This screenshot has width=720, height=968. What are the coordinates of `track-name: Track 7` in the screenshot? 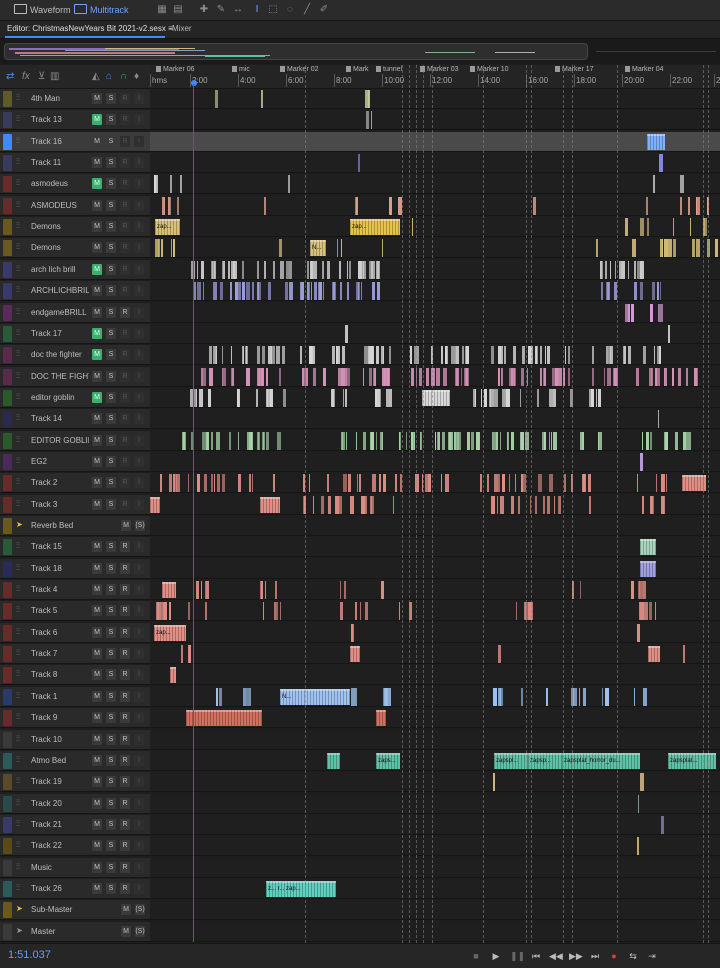 It's located at (60, 653).